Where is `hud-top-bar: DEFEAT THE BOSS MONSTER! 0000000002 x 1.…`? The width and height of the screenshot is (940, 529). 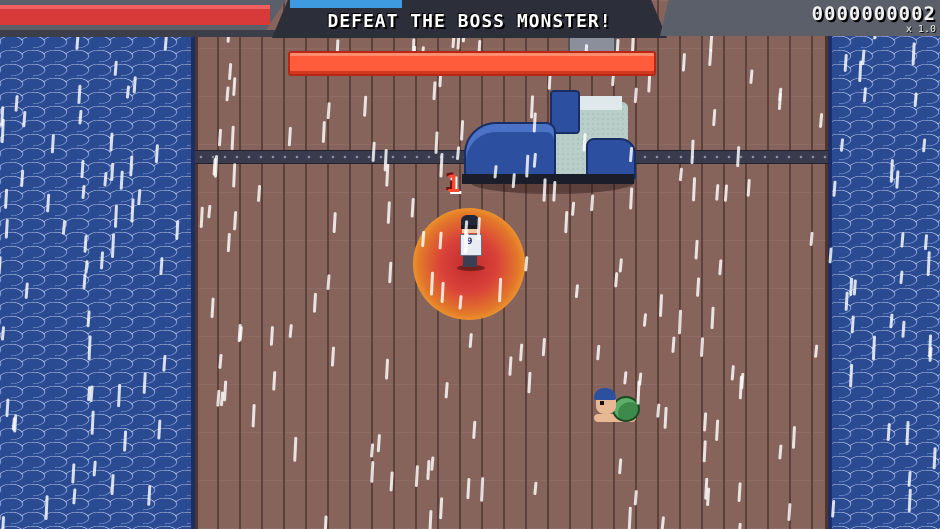
hud-top-bar: DEFEAT THE BOSS MONSTER! 0000000002 x 1.… is located at coordinates (470, 19).